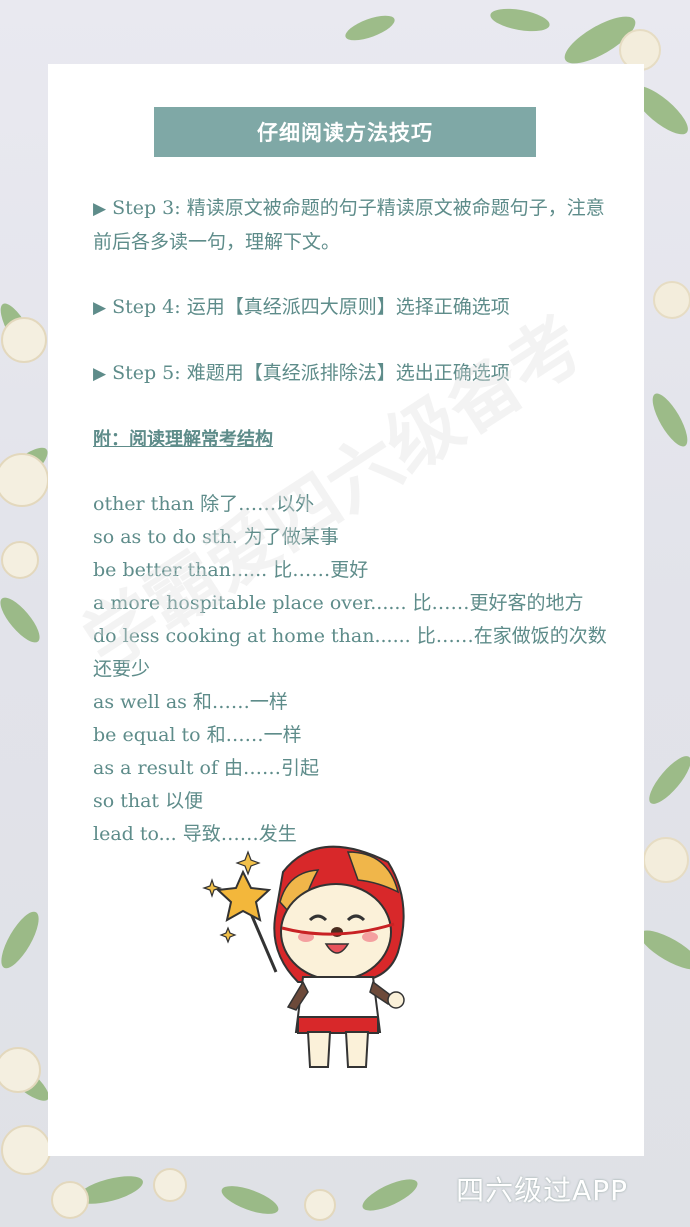 This screenshot has width=690, height=1227. What do you see at coordinates (146, 373) in the screenshot?
I see `step-label: Step 5:` at bounding box center [146, 373].